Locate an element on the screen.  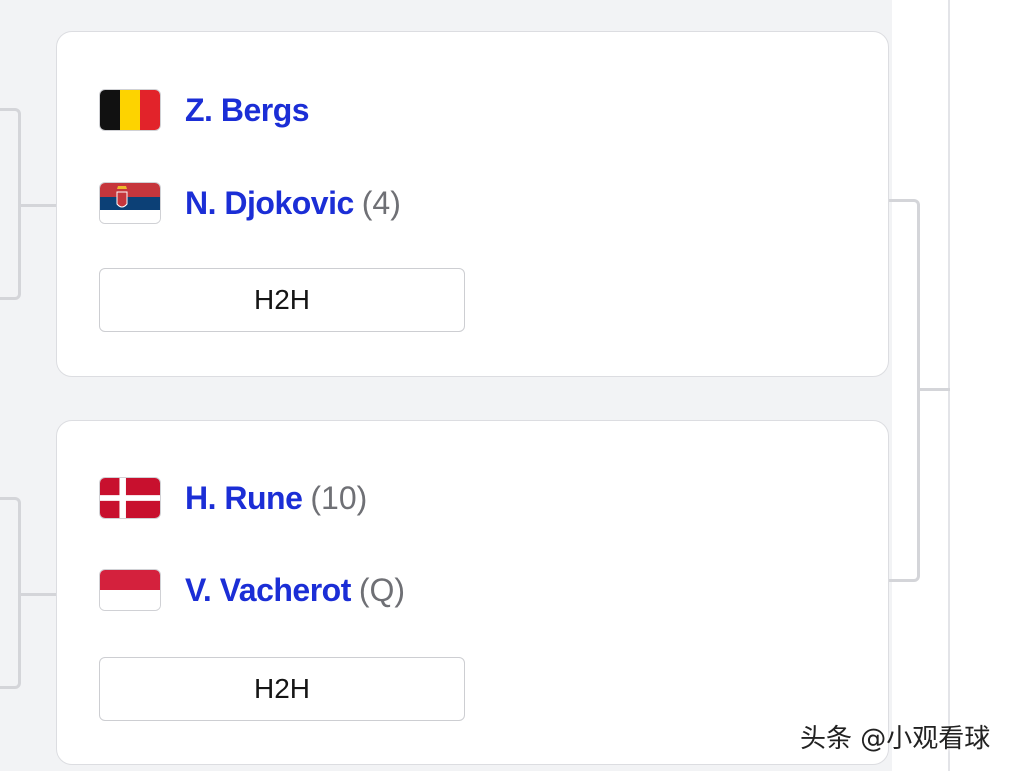
player-row: H. Rune (10) is located at coordinates (233, 498).